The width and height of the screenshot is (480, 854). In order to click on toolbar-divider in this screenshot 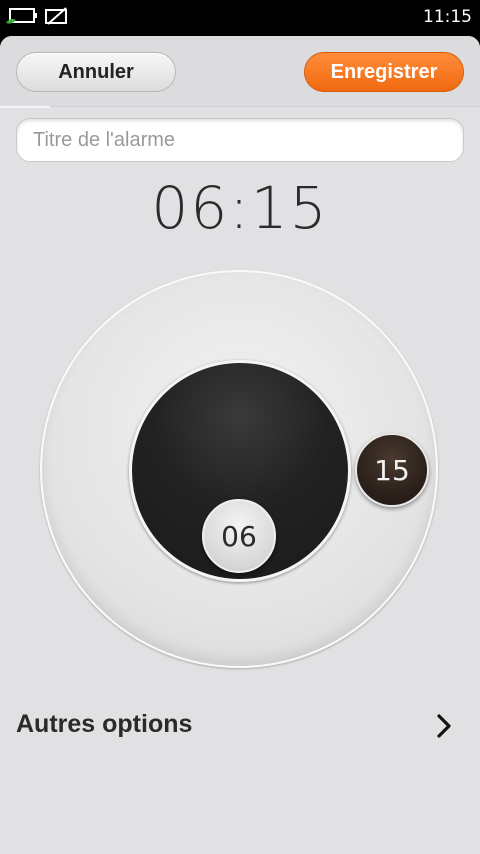, I will do `click(25, 107)`.